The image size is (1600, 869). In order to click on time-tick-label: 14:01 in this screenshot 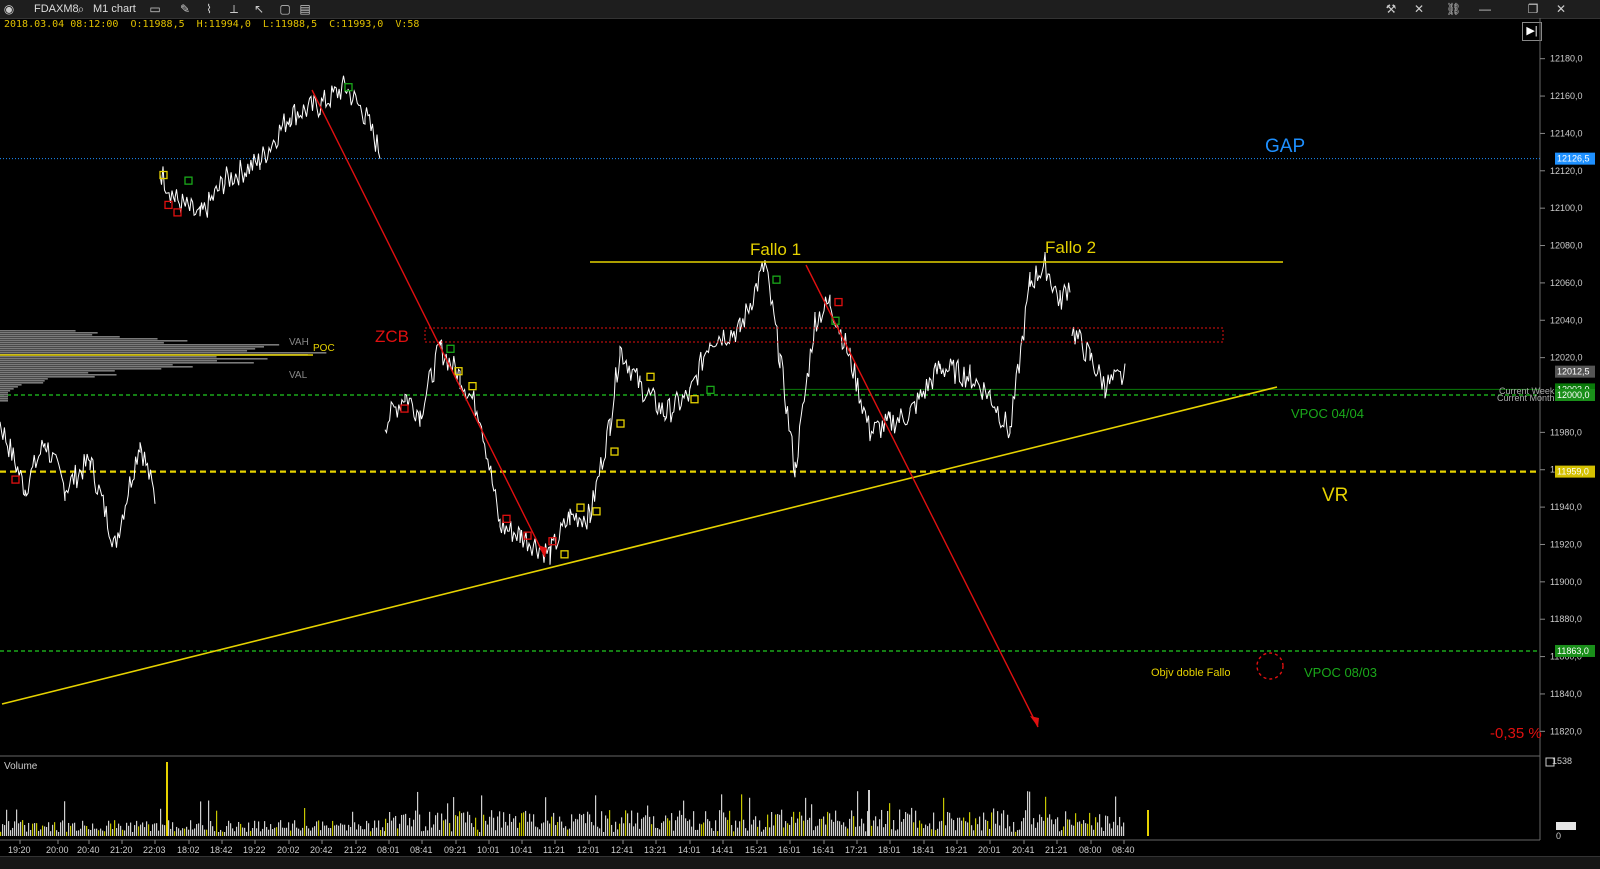, I will do `click(689, 850)`.